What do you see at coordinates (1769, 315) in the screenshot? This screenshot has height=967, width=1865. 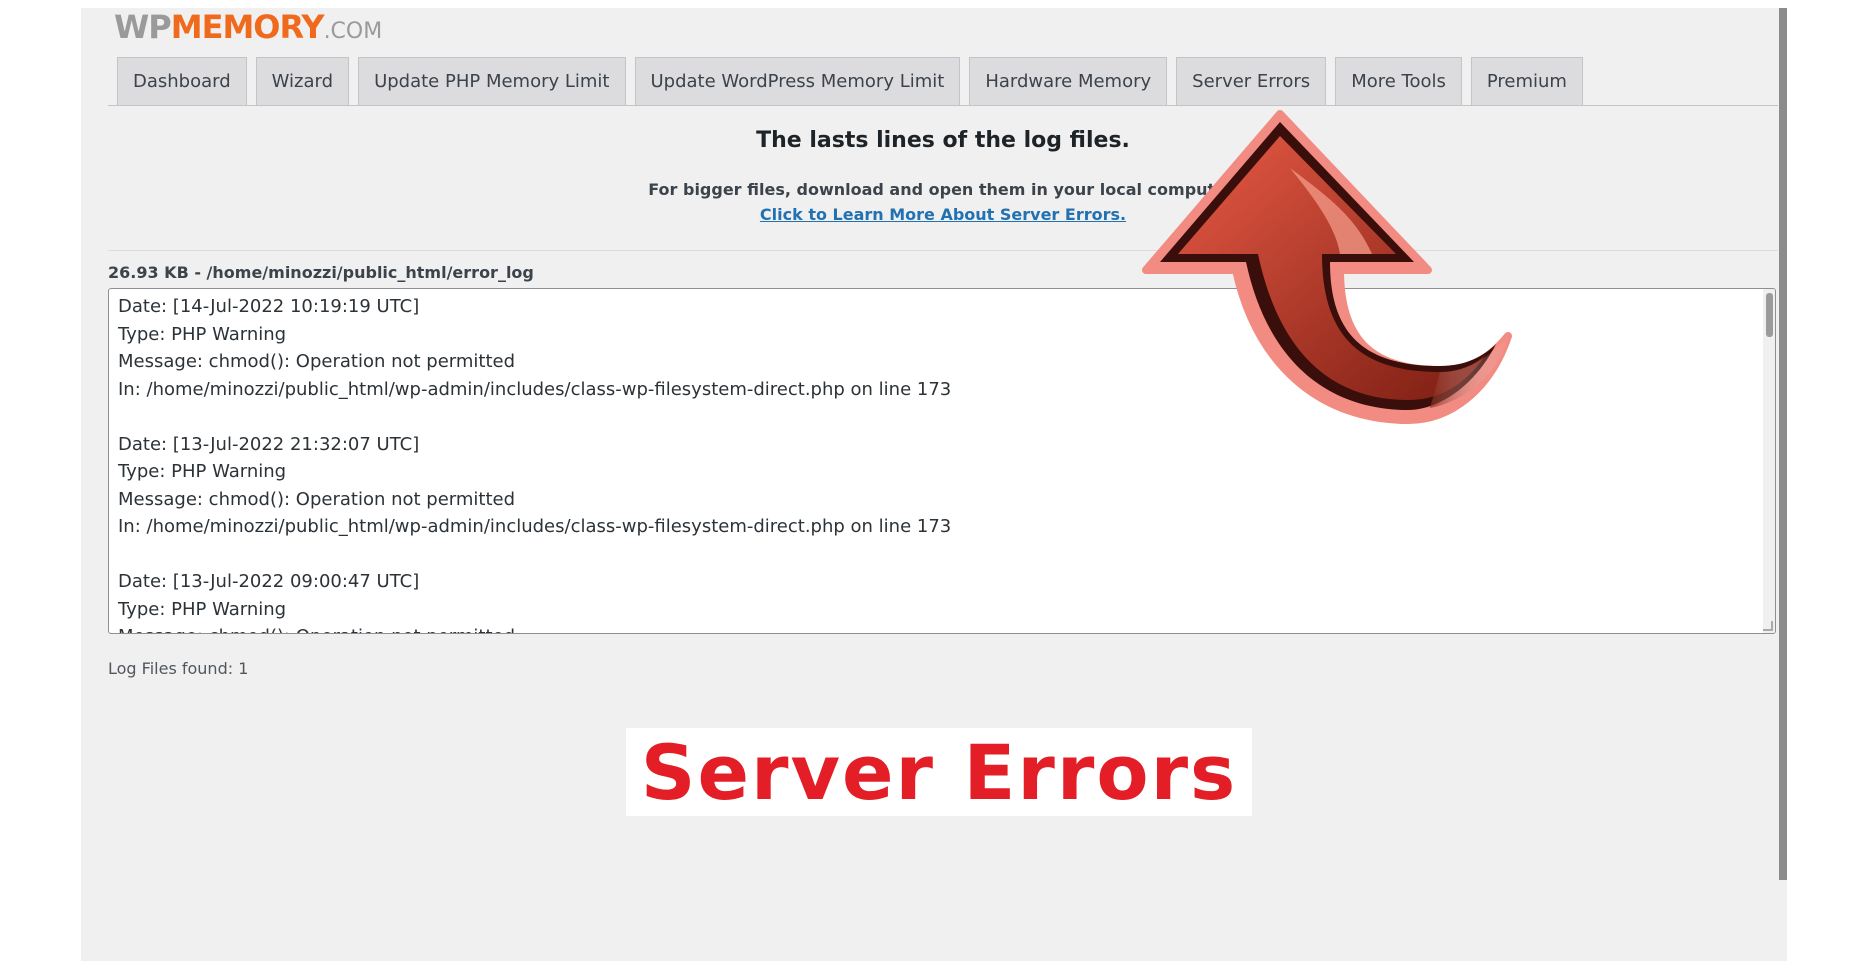 I see `log-scrollbar-thumb` at bounding box center [1769, 315].